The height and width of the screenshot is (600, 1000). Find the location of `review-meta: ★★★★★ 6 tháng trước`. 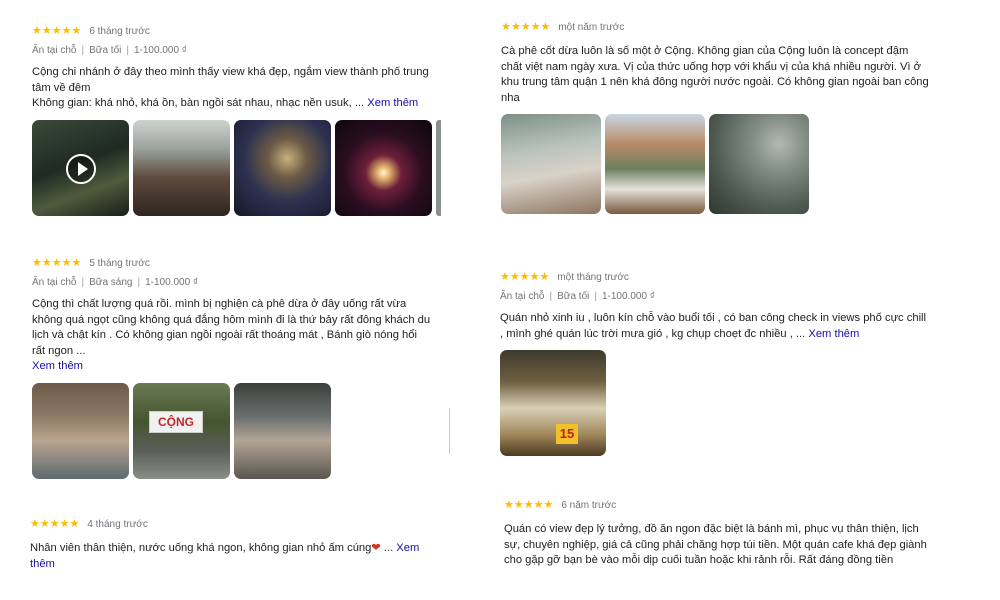

review-meta: ★★★★★ 6 tháng trước is located at coordinates (237, 31).